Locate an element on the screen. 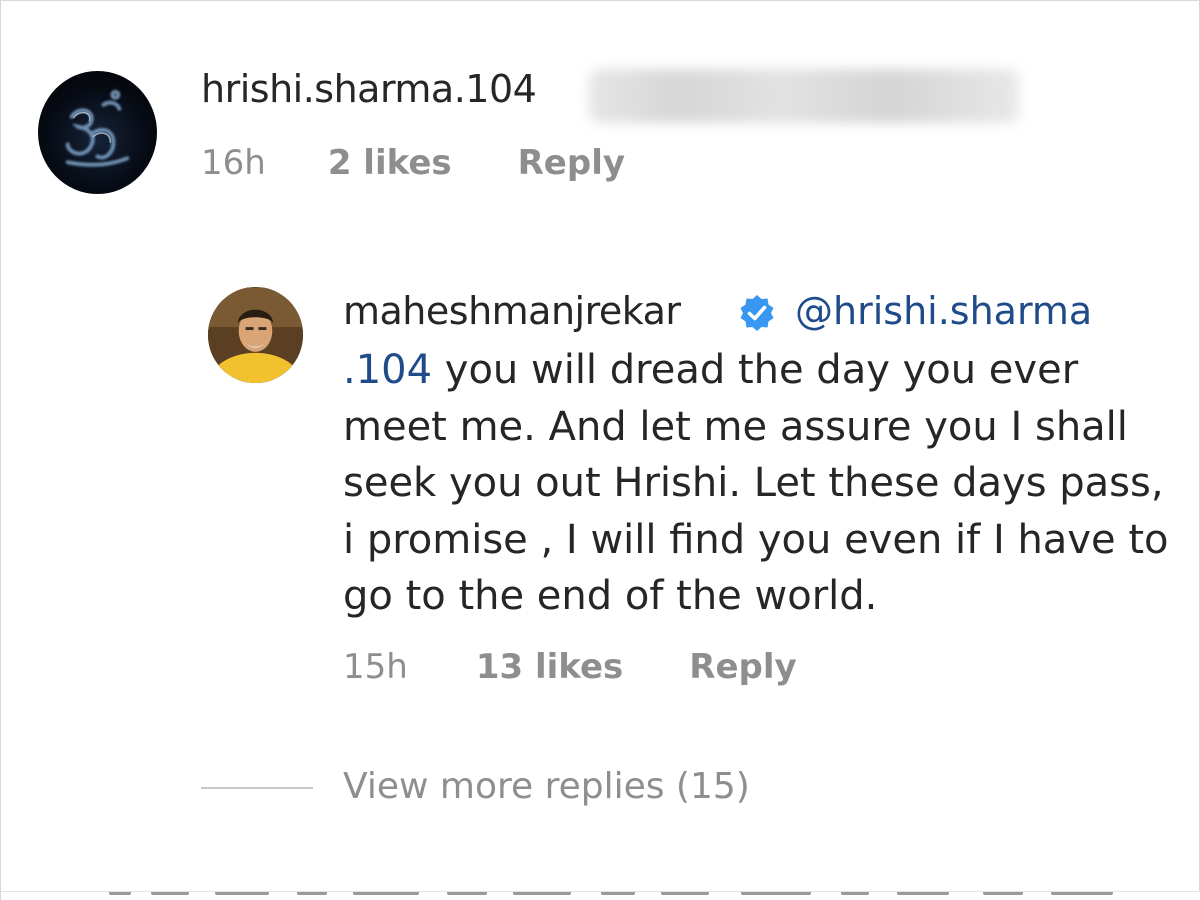  reply-text-line-1-rest: you will dread the day you ever is located at coordinates (755, 370).